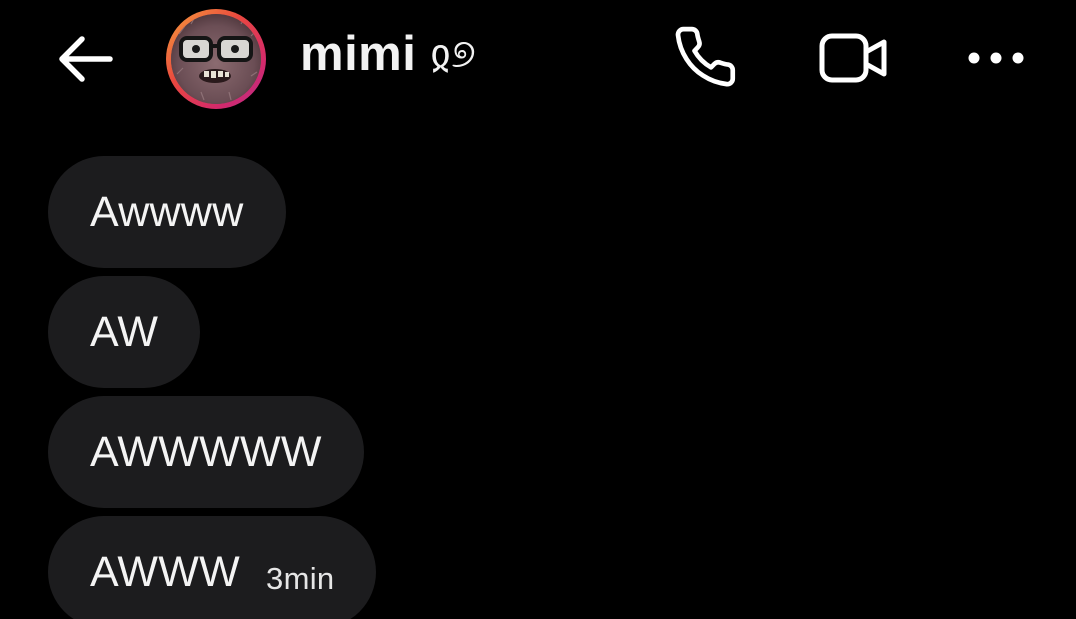 This screenshot has height=619, width=1076. I want to click on message-text: AW, so click(124, 331).